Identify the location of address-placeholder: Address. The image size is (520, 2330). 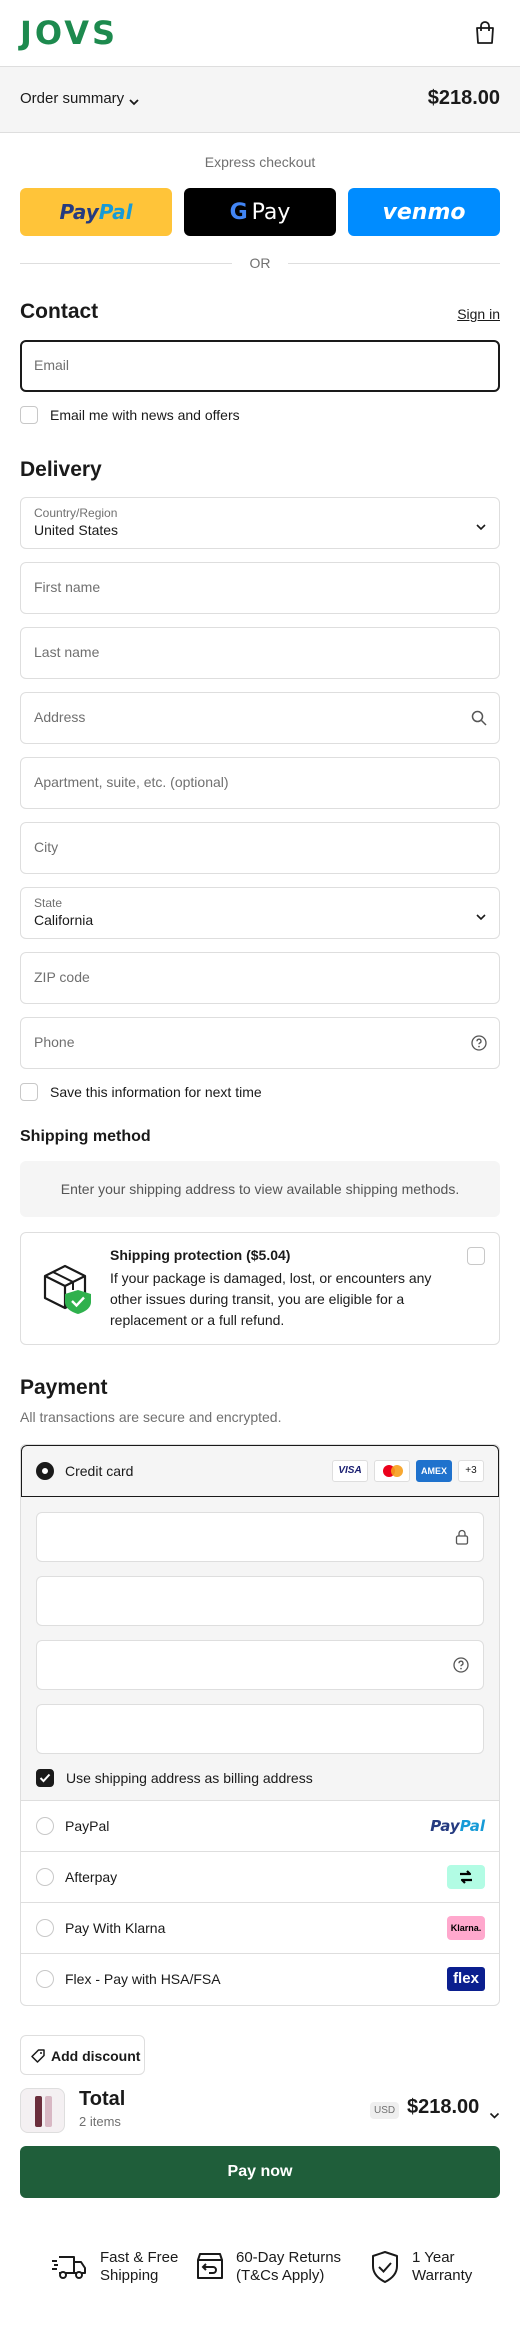
(60, 717).